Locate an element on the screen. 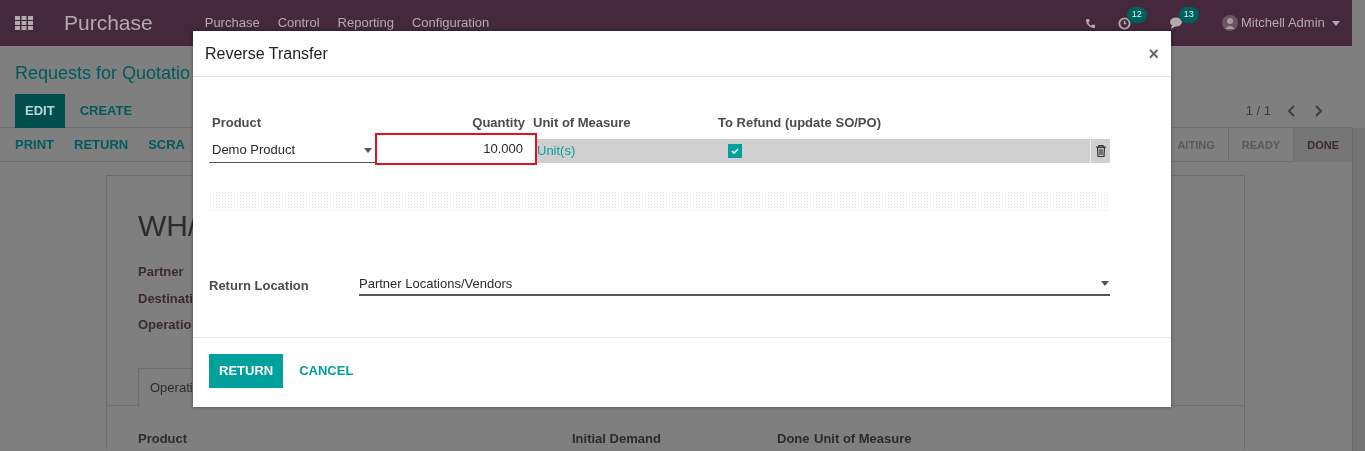 This screenshot has height=451, width=1365. return-button: RETURN is located at coordinates (246, 371).